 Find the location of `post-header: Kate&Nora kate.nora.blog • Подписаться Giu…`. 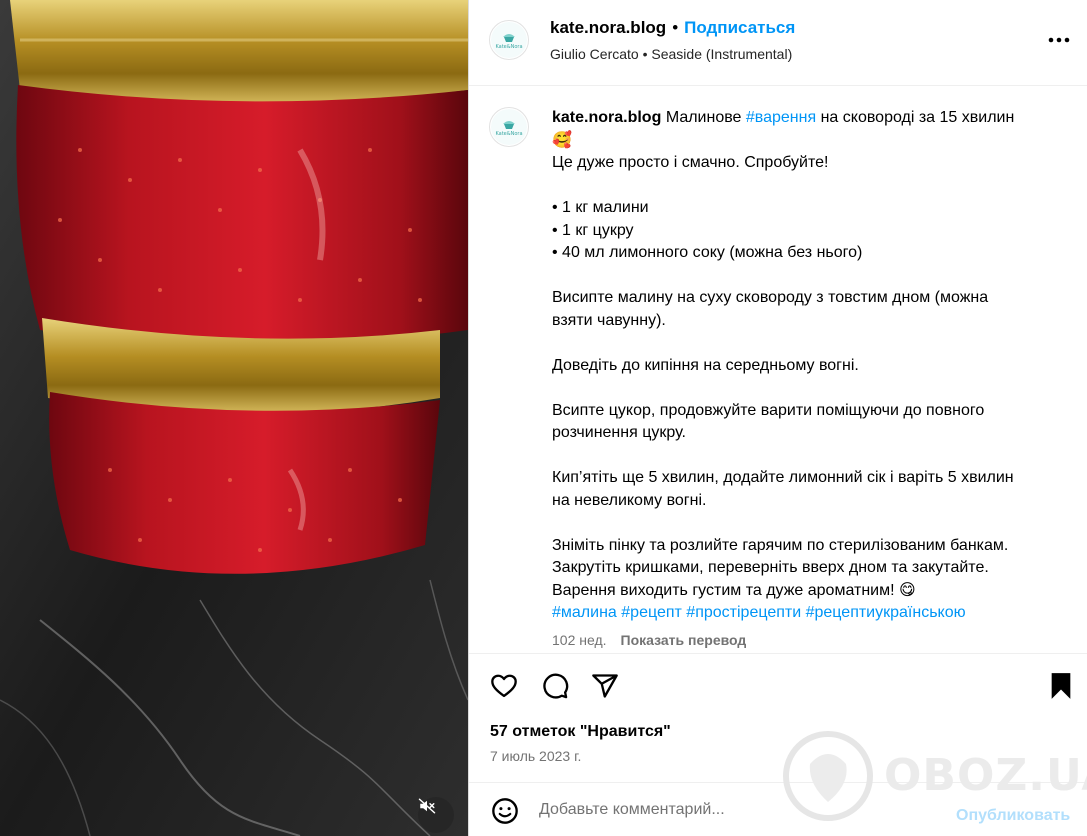

post-header: Kate&Nora kate.nora.blog • Подписаться Giu… is located at coordinates (778, 43).